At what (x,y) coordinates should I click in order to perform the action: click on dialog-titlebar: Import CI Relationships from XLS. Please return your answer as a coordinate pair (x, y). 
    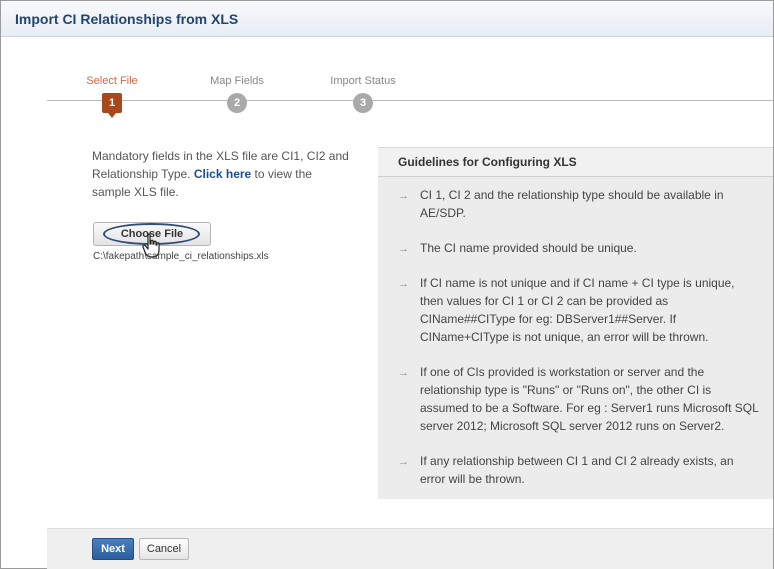
    Looking at the image, I should click on (387, 19).